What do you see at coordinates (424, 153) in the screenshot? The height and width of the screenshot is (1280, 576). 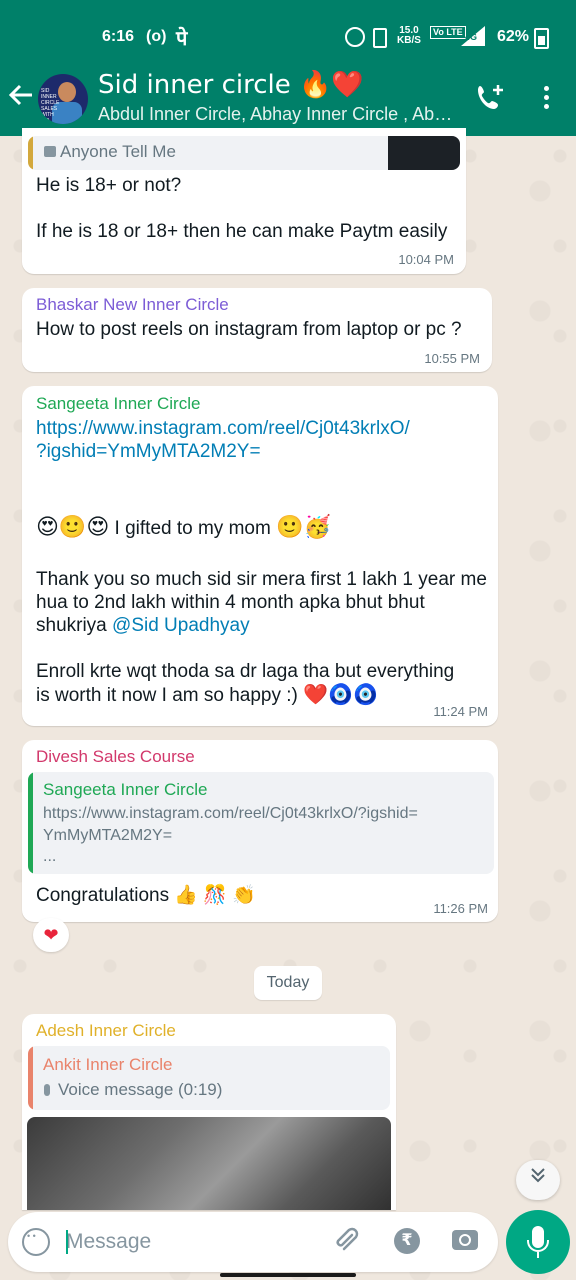 I see `quoted-image-thumbnail` at bounding box center [424, 153].